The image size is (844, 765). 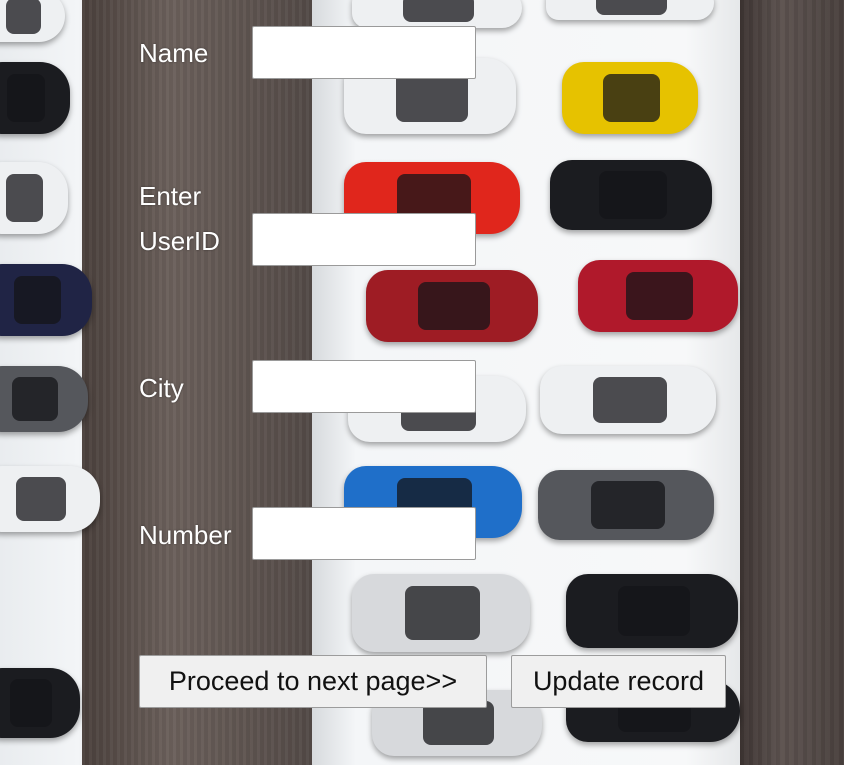 I want to click on userid-label-line1: Enter, so click(x=170, y=196).